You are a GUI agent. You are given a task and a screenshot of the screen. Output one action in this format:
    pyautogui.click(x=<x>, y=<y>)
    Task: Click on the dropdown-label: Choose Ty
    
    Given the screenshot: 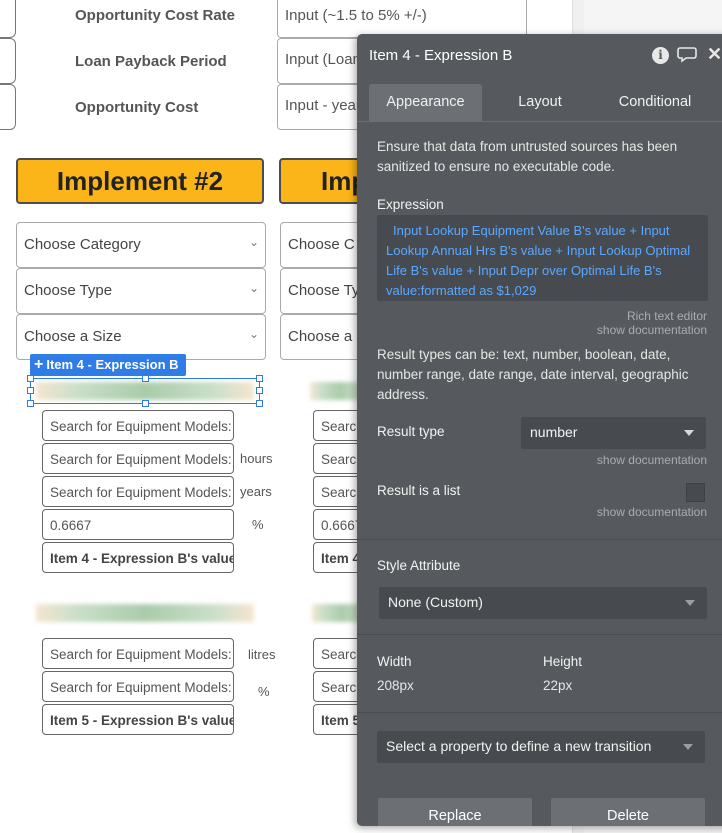 What is the action you would take?
    pyautogui.click(x=324, y=290)
    